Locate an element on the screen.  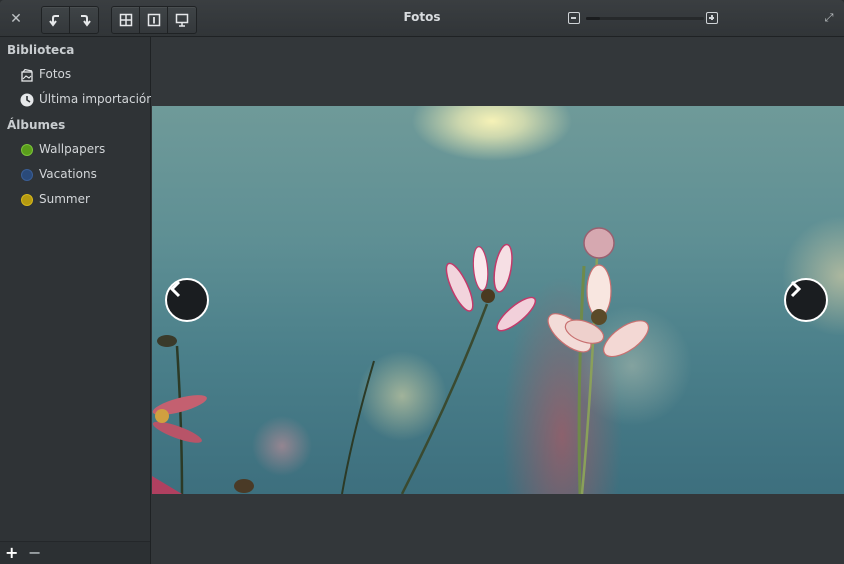
sidebar-item-wallpapers: Wallpapers is located at coordinates (75, 150).